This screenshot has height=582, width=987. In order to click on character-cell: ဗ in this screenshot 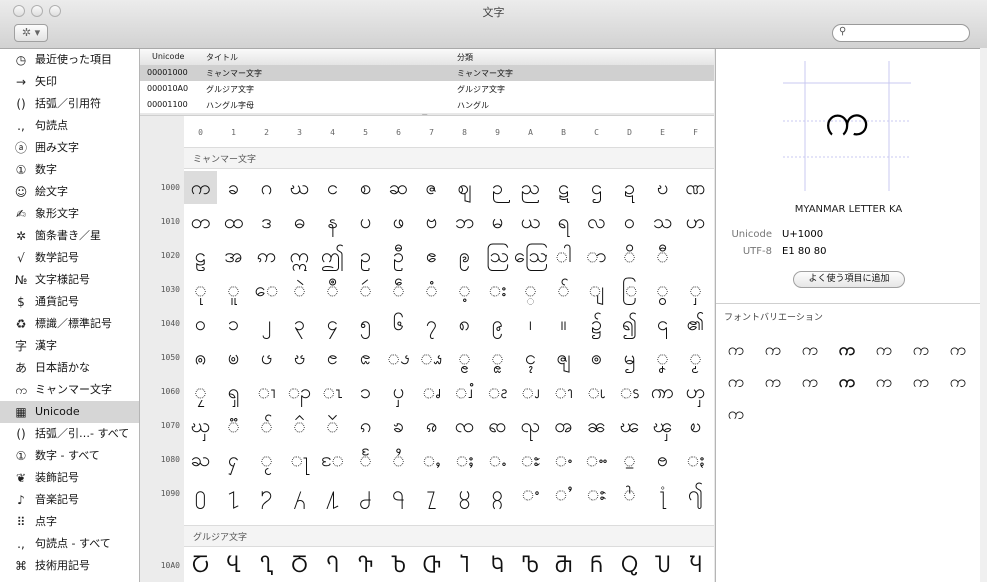, I will do `click(431, 221)`.